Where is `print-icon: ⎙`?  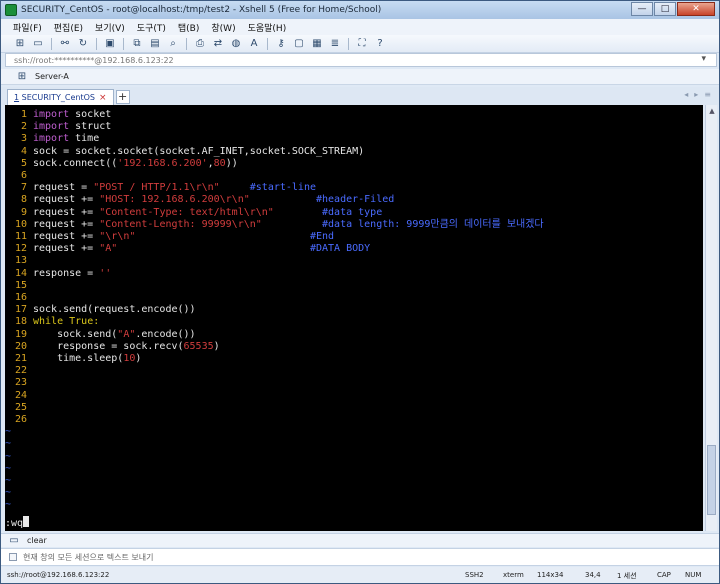 print-icon: ⎙ is located at coordinates (200, 43).